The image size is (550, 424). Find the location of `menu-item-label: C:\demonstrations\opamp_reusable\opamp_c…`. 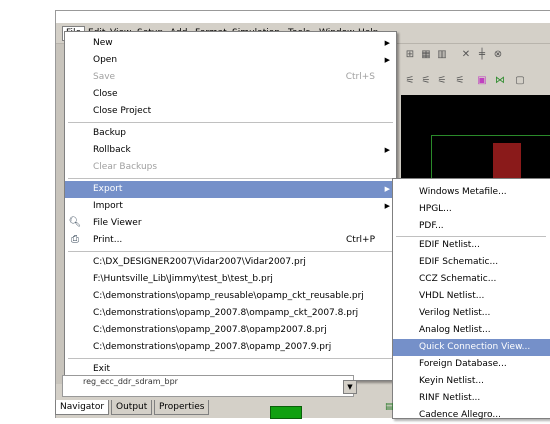

menu-item-label: C:\demonstrations\opamp_reusable\opamp_c… is located at coordinates (228, 296).